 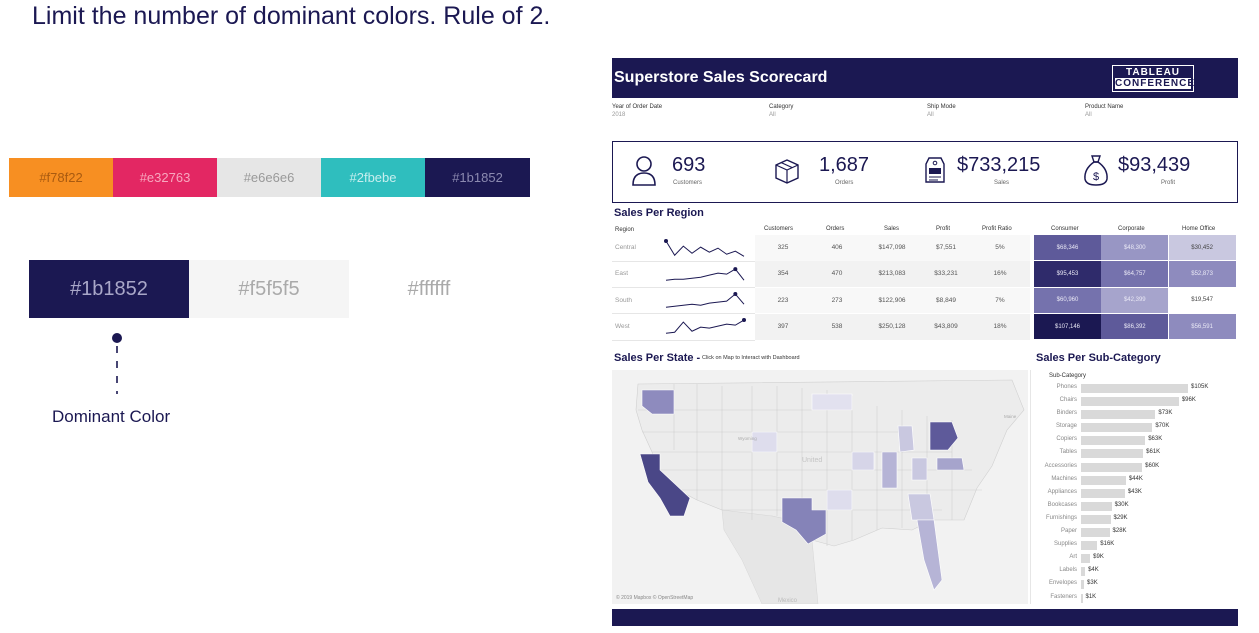 What do you see at coordinates (946, 274) in the screenshot?
I see `region-profit: $33,231` at bounding box center [946, 274].